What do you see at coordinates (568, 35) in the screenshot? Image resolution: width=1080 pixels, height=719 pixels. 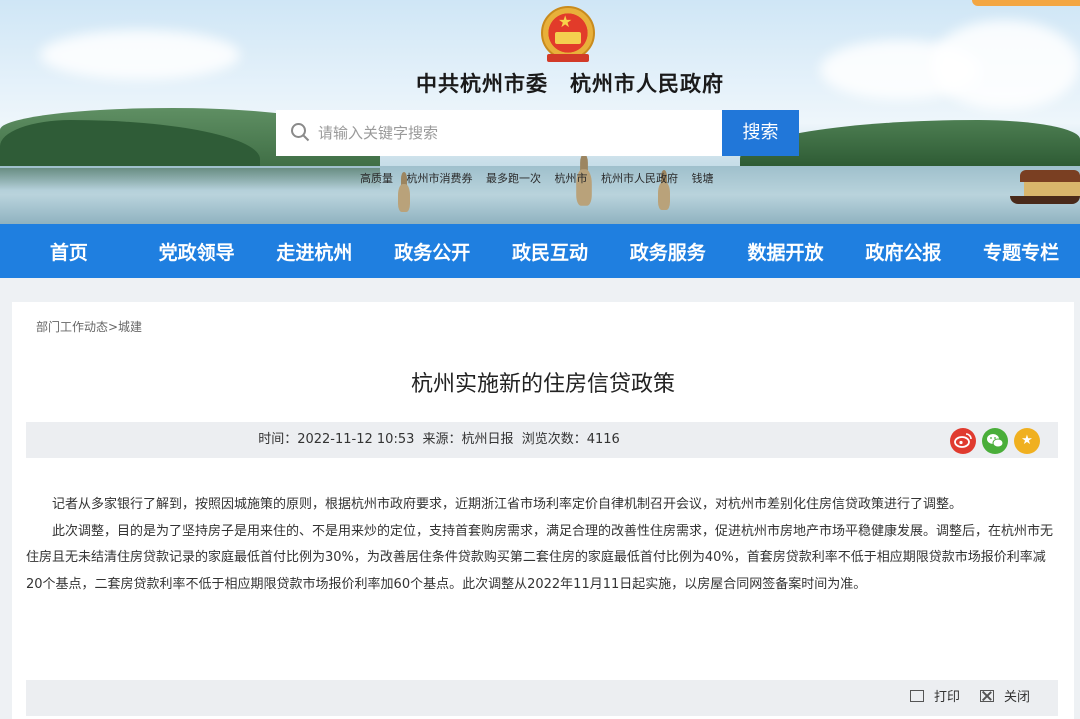 I see `national-emblem-icon: ★` at bounding box center [568, 35].